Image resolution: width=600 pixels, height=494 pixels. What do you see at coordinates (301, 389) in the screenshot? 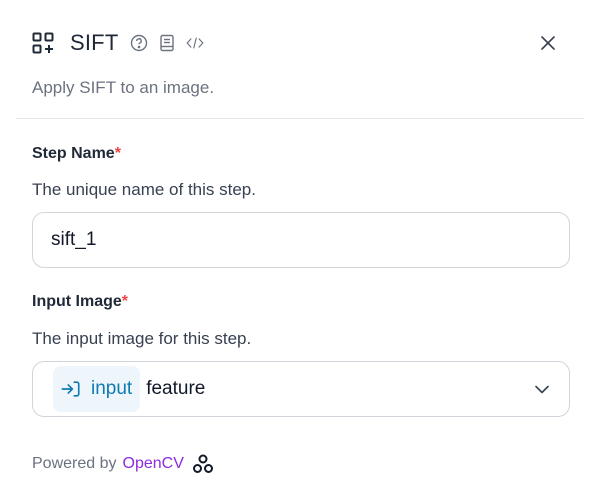
I see `input-image-select: input feature` at bounding box center [301, 389].